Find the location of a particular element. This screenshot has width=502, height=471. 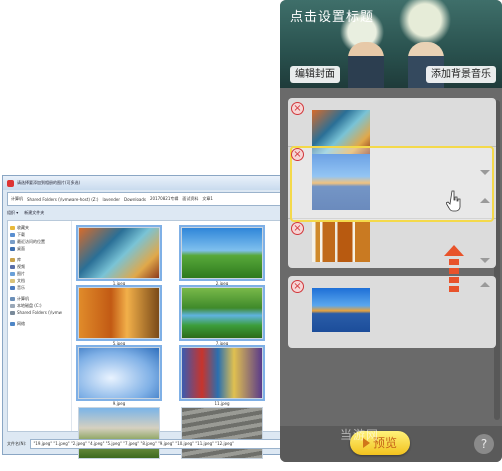

filename-label: 文件名(N): is located at coordinates (17, 443).